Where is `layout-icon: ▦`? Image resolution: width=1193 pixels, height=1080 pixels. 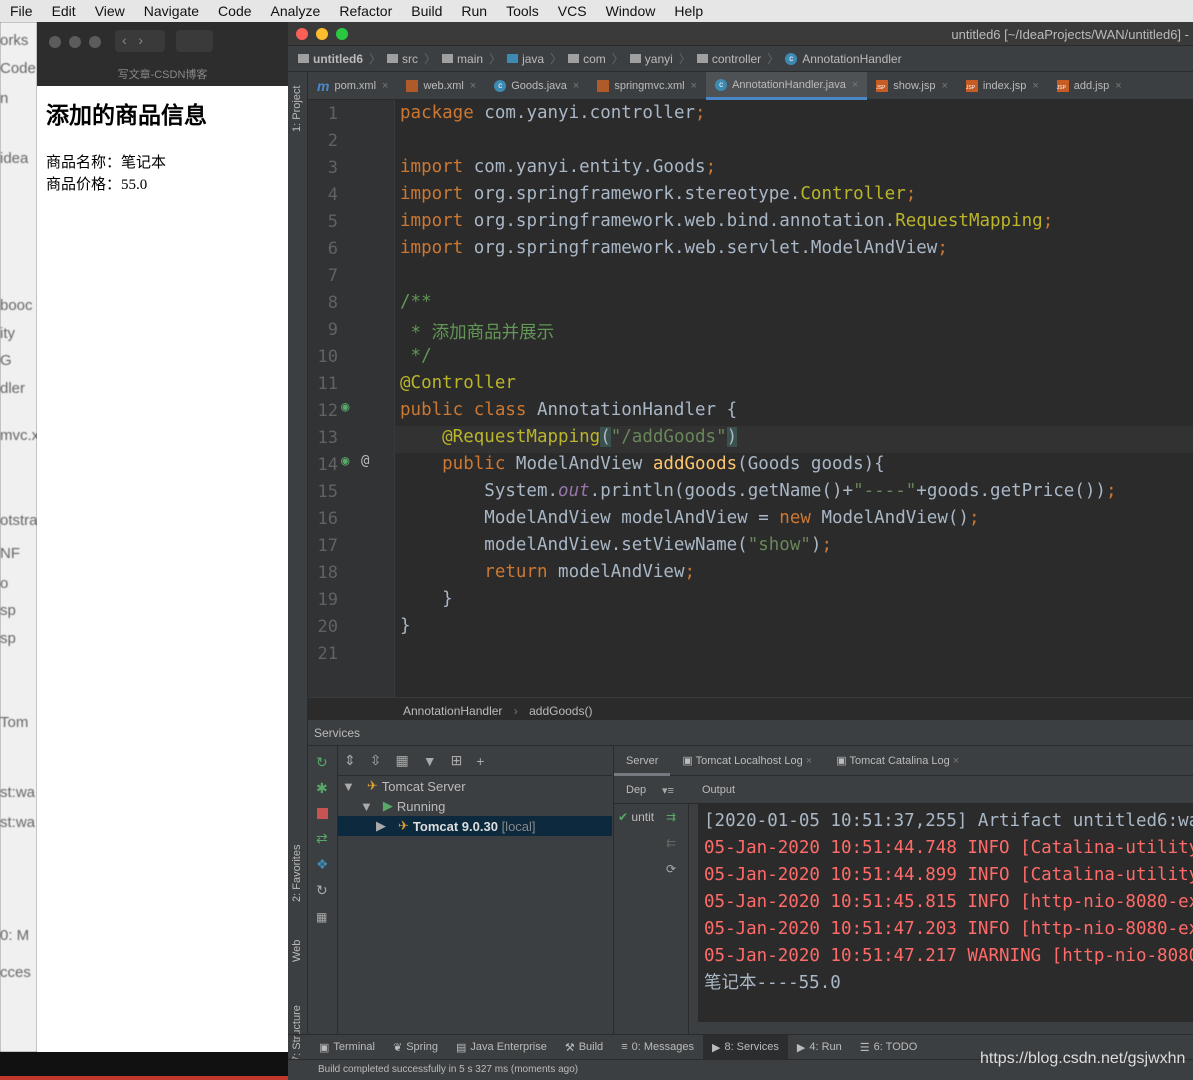 layout-icon: ▦ is located at coordinates (321, 917).